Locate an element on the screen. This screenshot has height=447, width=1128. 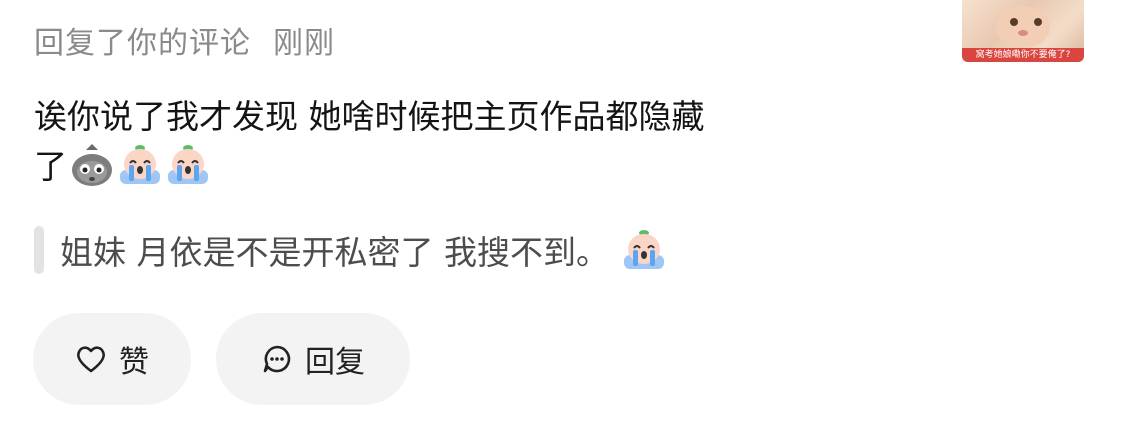
like-label: 赞 is located at coordinates (134, 362).